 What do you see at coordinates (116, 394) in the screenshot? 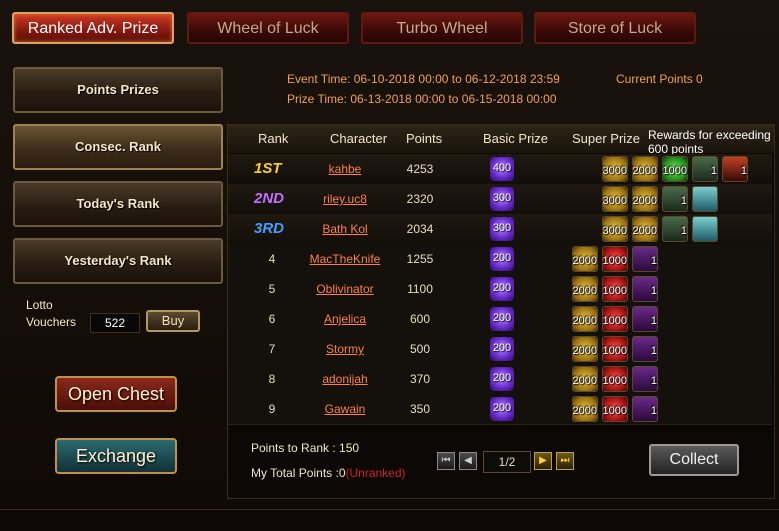
I see `open-chest-button: Open Chest` at bounding box center [116, 394].